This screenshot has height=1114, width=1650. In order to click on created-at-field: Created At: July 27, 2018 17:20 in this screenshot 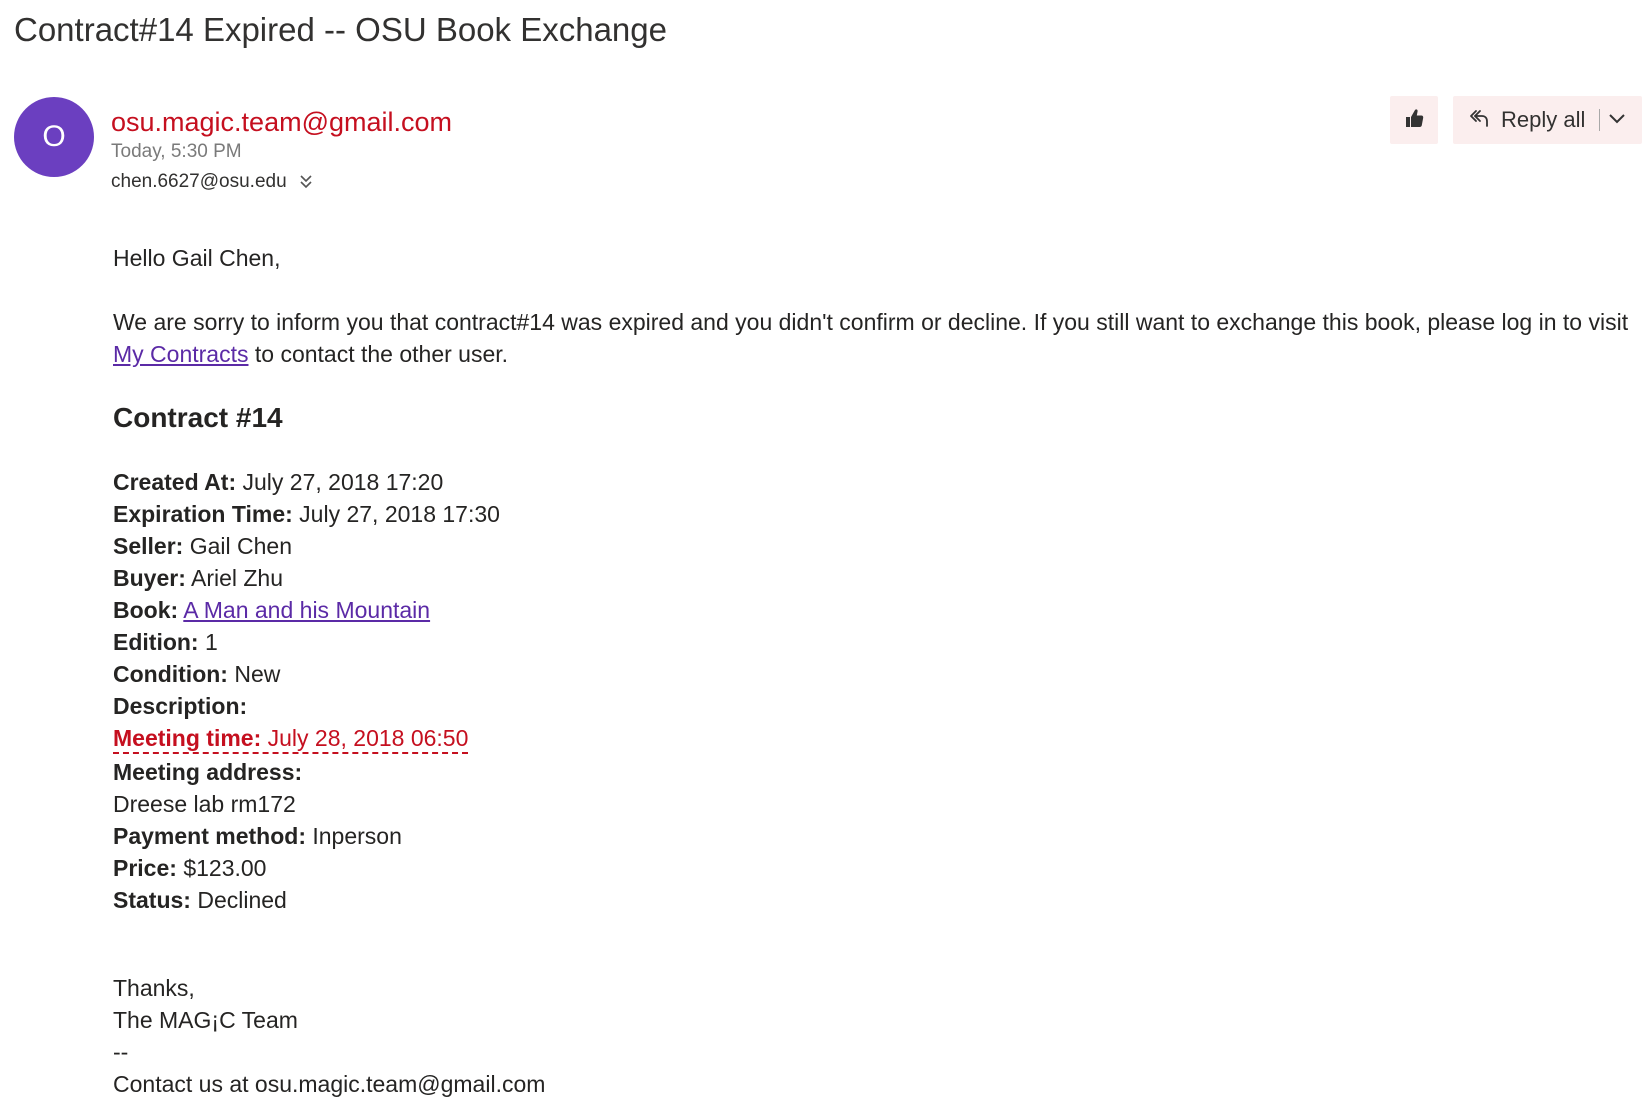, I will do `click(878, 482)`.